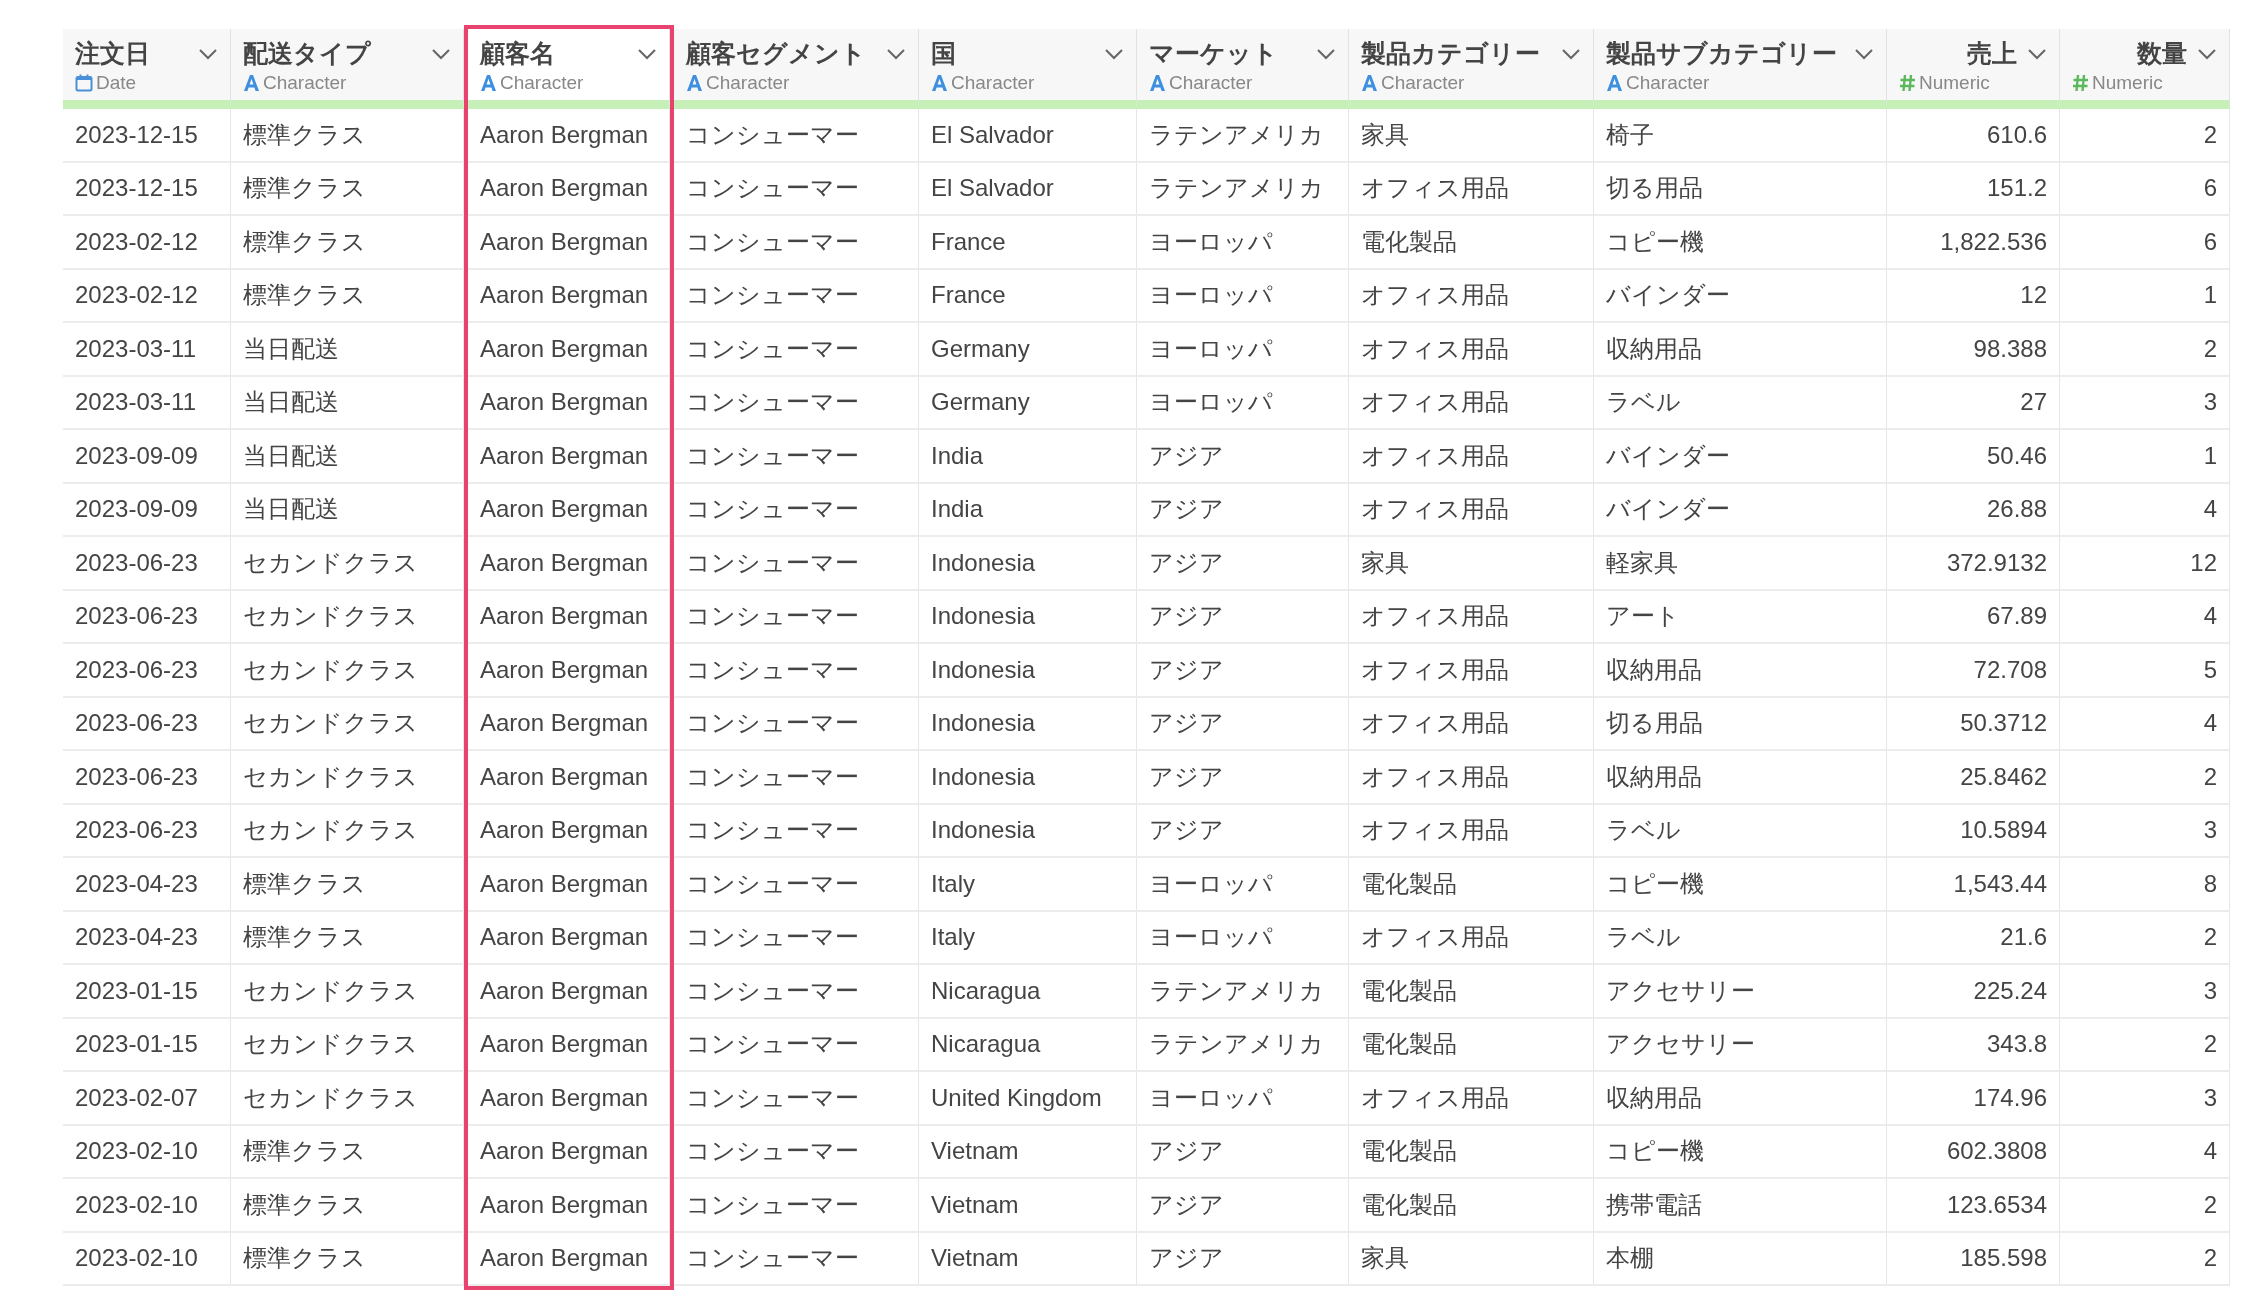 This screenshot has height=1308, width=2262. I want to click on table-cell: 72.708, so click(1973, 671).